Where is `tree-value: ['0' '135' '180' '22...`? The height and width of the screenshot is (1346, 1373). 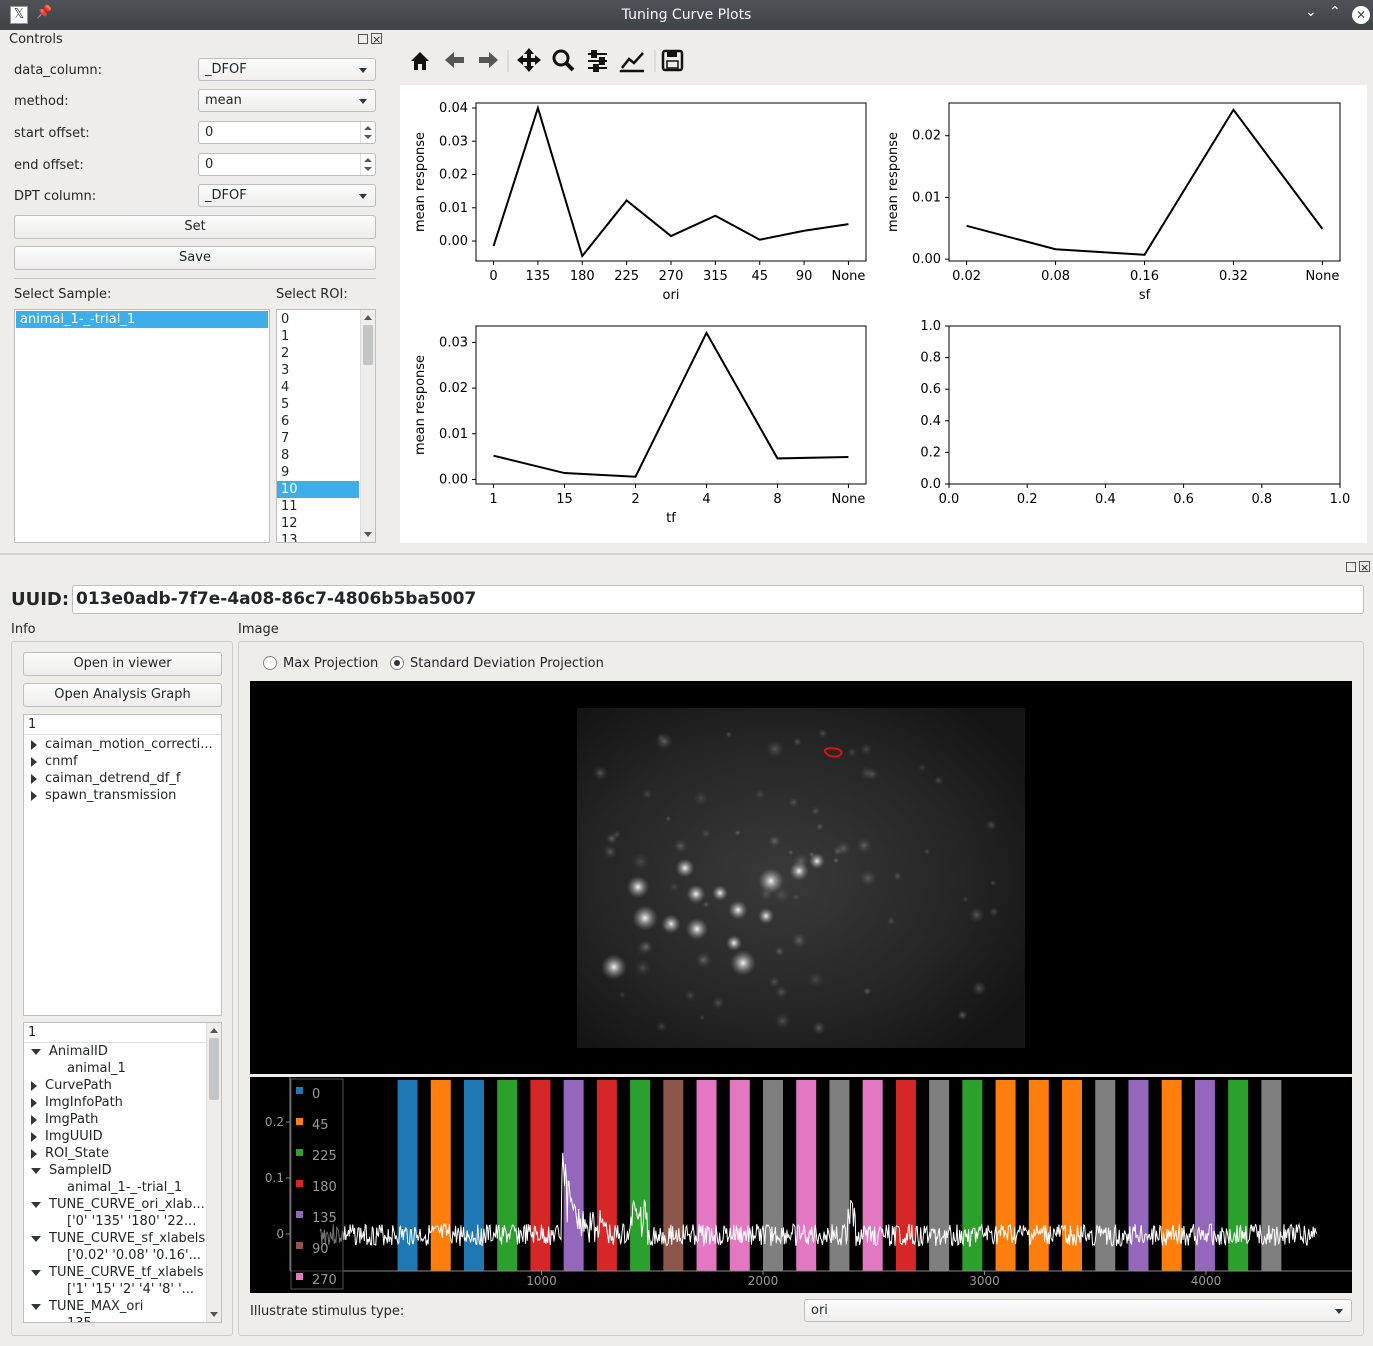 tree-value: ['0' '135' '180' '22... is located at coordinates (122, 1221).